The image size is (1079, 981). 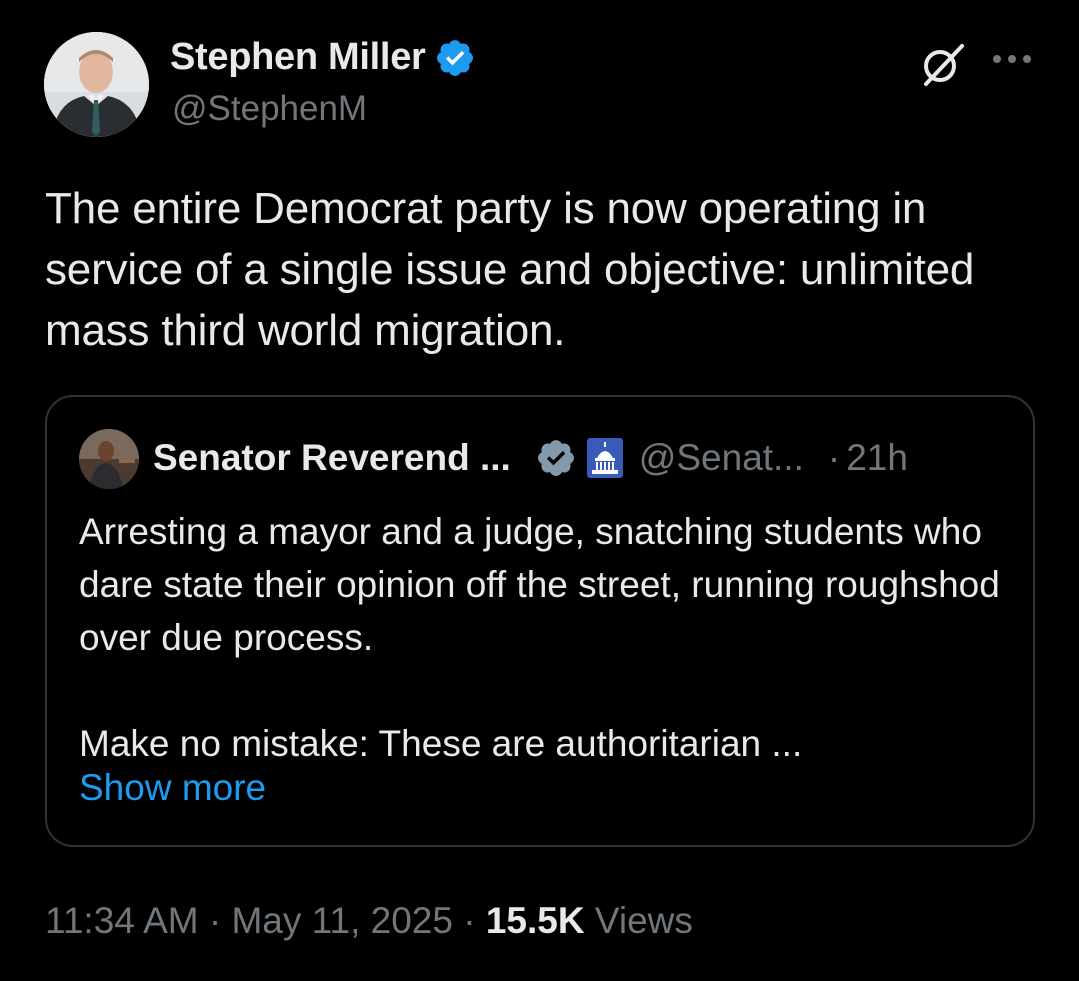 What do you see at coordinates (530, 458) in the screenshot?
I see `quoted-header: Senator Reverend ... @Senat... · 21h` at bounding box center [530, 458].